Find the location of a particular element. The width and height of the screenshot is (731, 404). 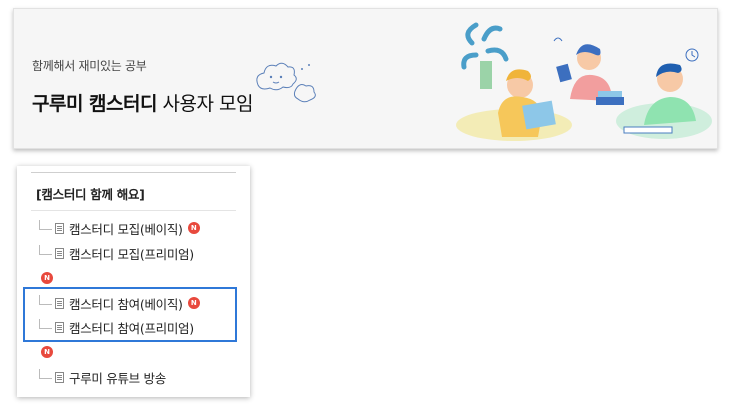

banner-subtitle: 함께해서 재미있는 공부 is located at coordinates (89, 66).